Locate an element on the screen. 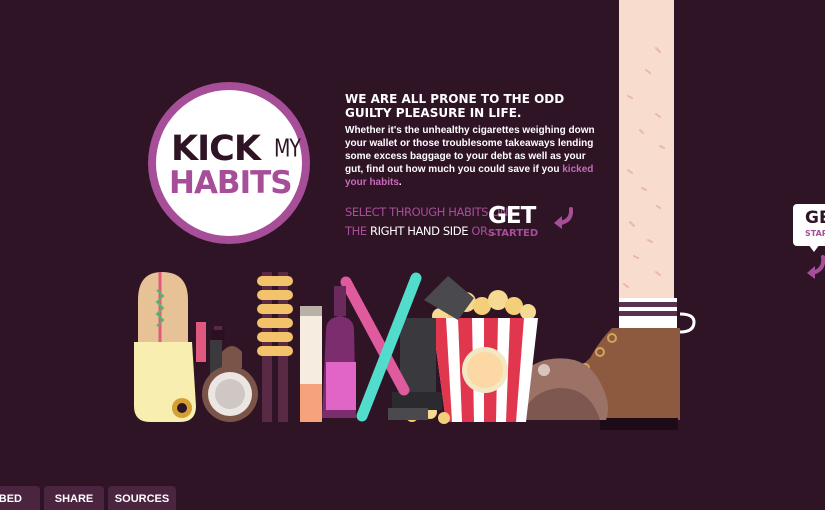 Image resolution: width=825 pixels, height=510 pixels. side-badge-tail is located at coordinates (814, 248).